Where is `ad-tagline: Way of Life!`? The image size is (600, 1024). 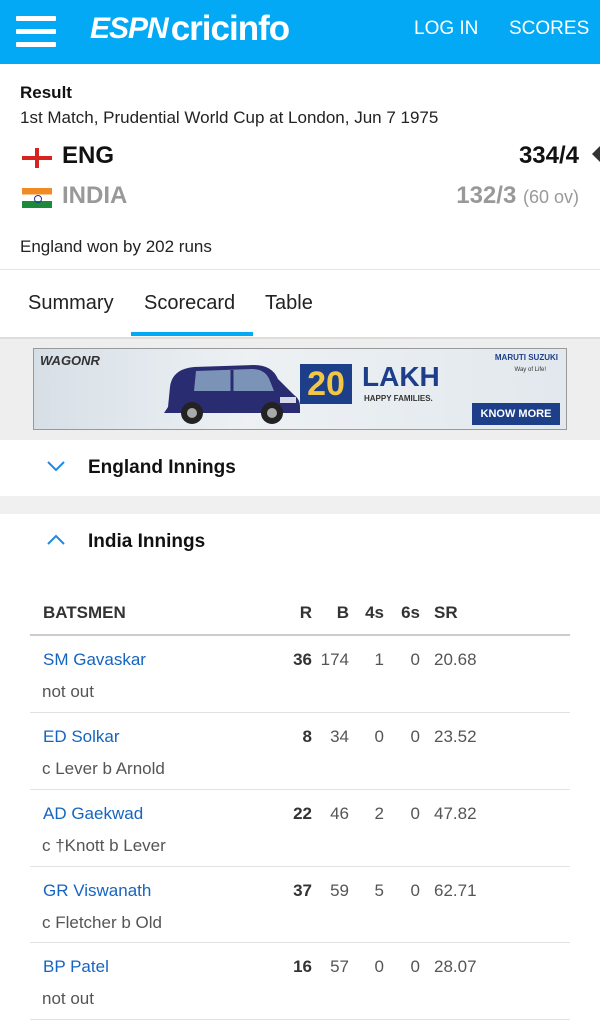
ad-tagline: Way of Life! is located at coordinates (530, 370).